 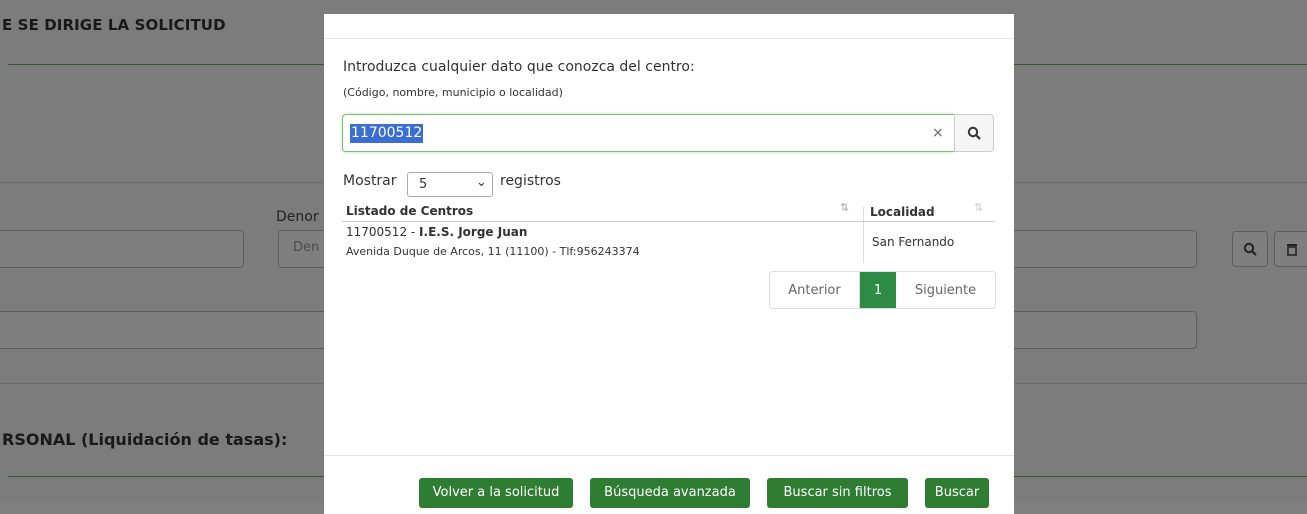 I want to click on length-suffix: registros, so click(x=530, y=181).